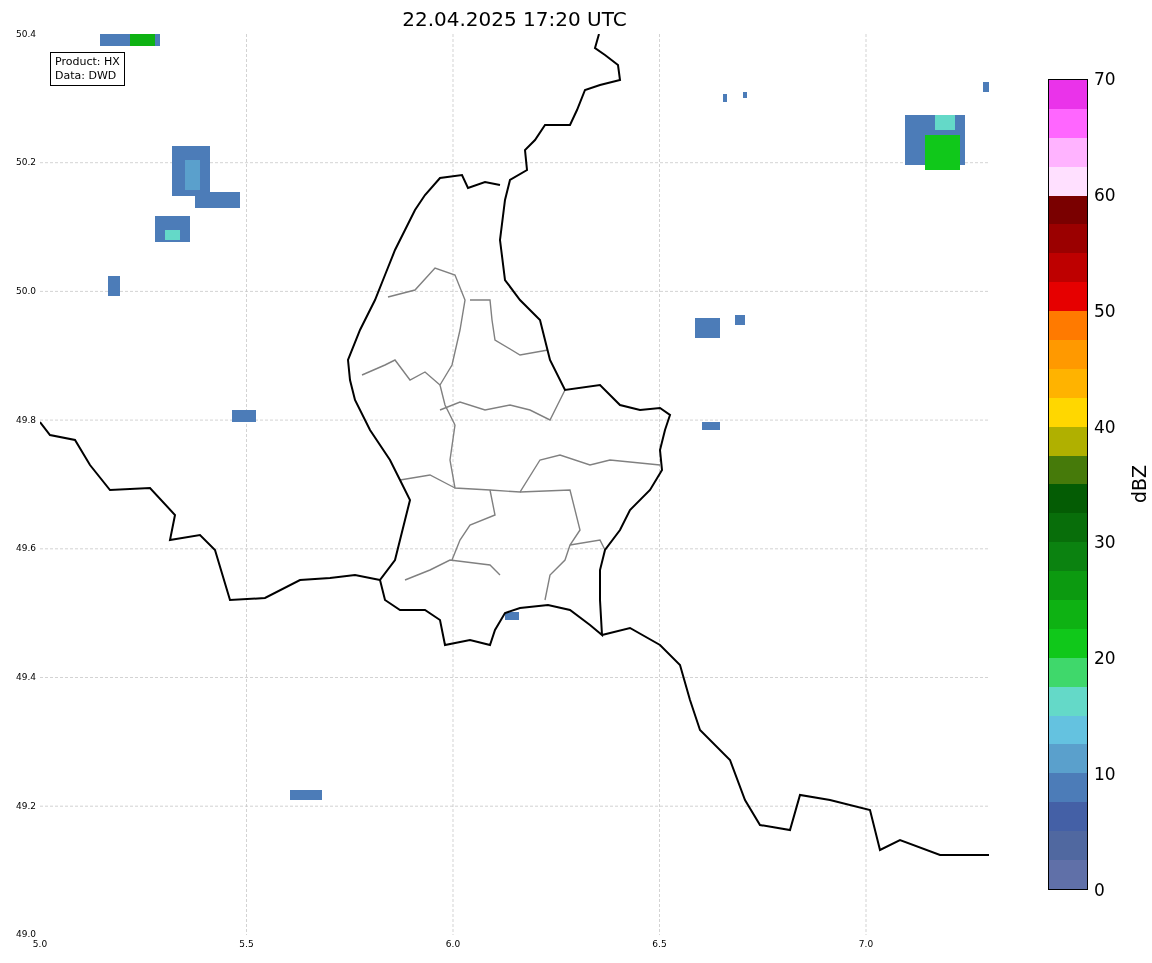 This screenshot has width=1152, height=963. What do you see at coordinates (1105, 542) in the screenshot?
I see `colorbar-tick-label: 30` at bounding box center [1105, 542].